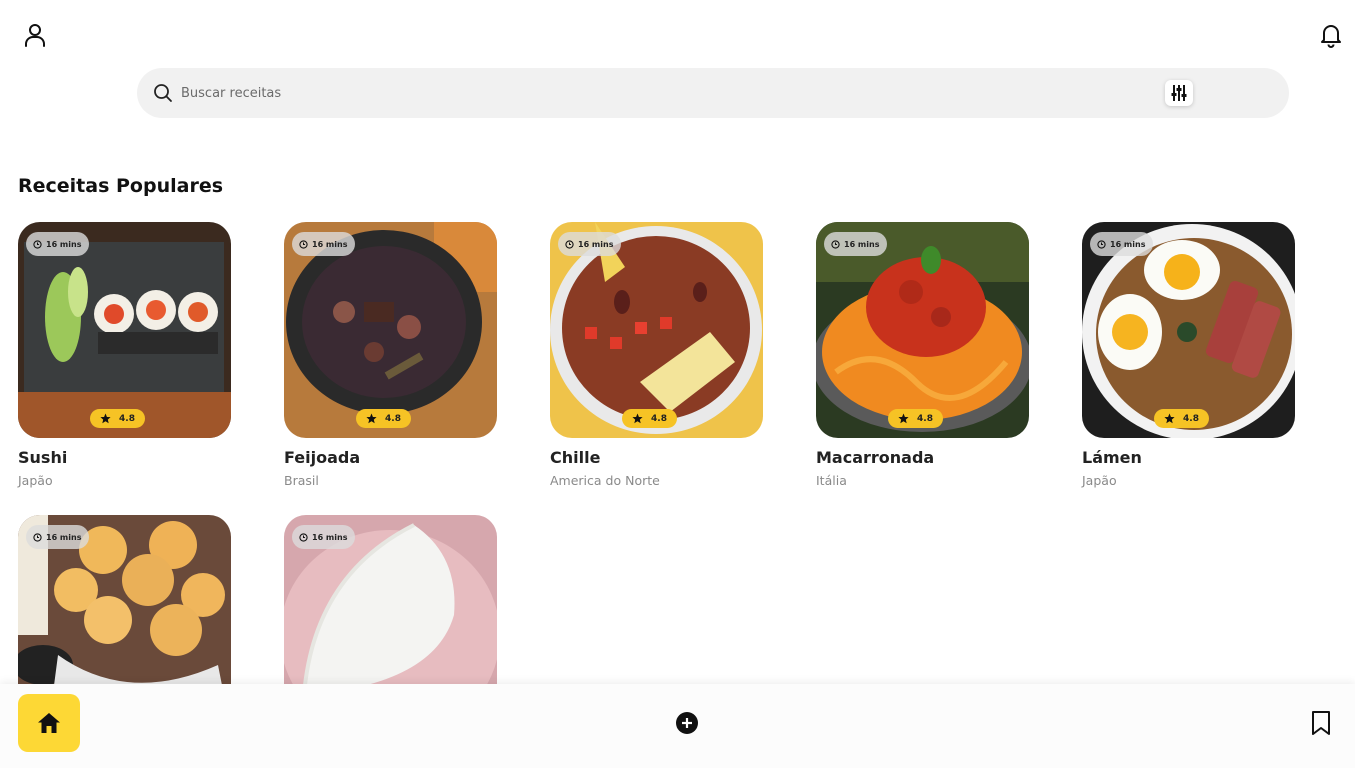 The height and width of the screenshot is (768, 1355). What do you see at coordinates (831, 480) in the screenshot?
I see `recipe-origin: Itália` at bounding box center [831, 480].